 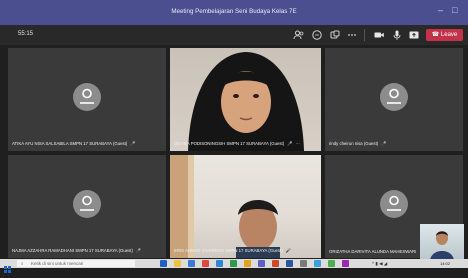 What do you see at coordinates (379, 263) in the screenshot?
I see `system-tray: ^ ▮ ◀ ◢` at bounding box center [379, 263].